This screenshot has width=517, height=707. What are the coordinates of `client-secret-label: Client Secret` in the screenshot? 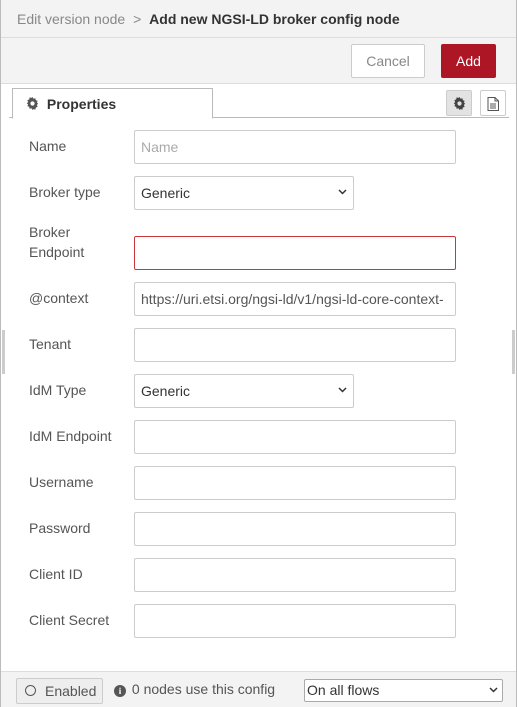 It's located at (69, 620).